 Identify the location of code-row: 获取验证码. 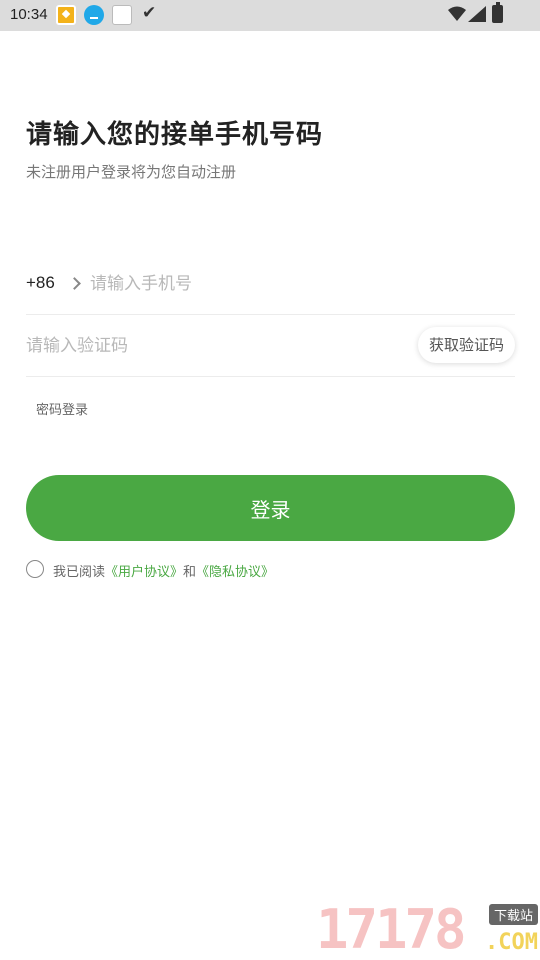
(270, 346).